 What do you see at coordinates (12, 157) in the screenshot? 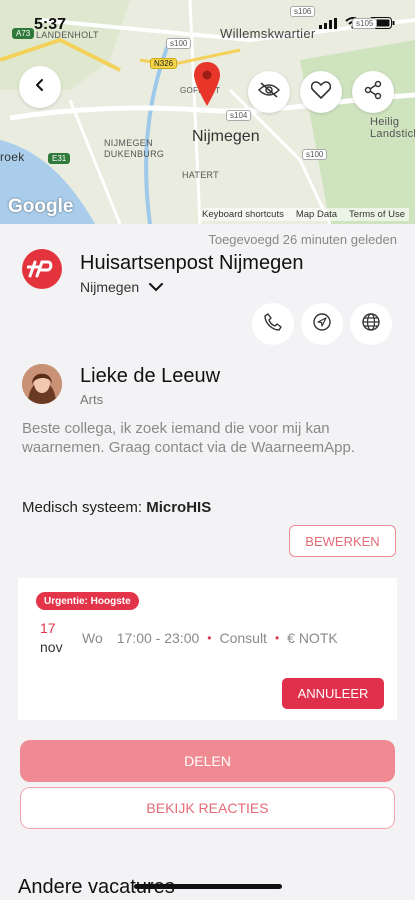
I see `map-label-oroek: roek` at bounding box center [12, 157].